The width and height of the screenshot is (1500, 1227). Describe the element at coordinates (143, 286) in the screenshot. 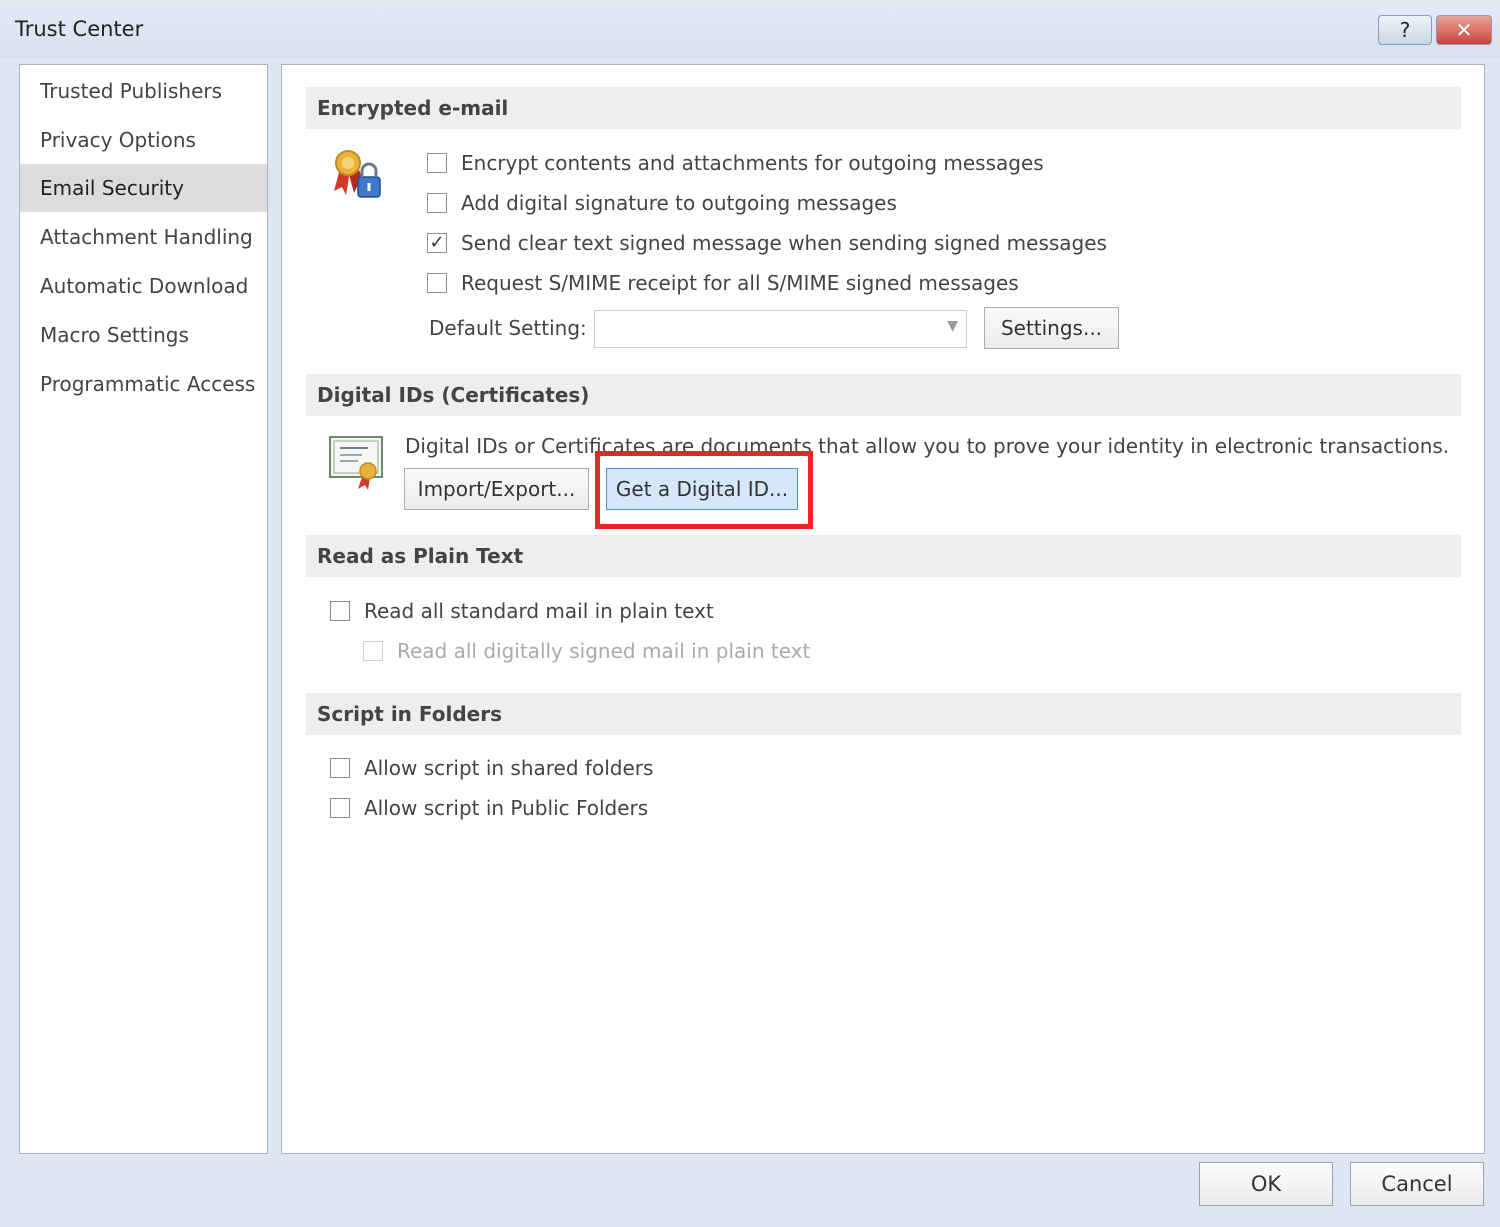

I see `sidebar-item-automatic-download: Automatic Download` at that location.